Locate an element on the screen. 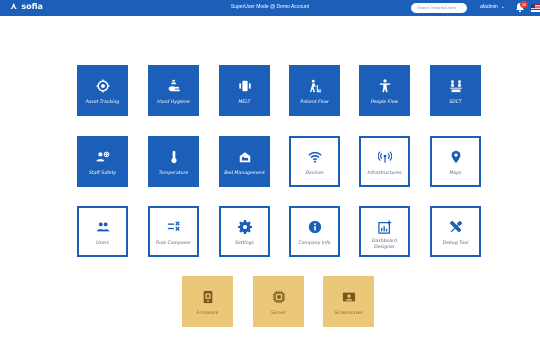  tile-label: Company Info is located at coordinates (314, 243).